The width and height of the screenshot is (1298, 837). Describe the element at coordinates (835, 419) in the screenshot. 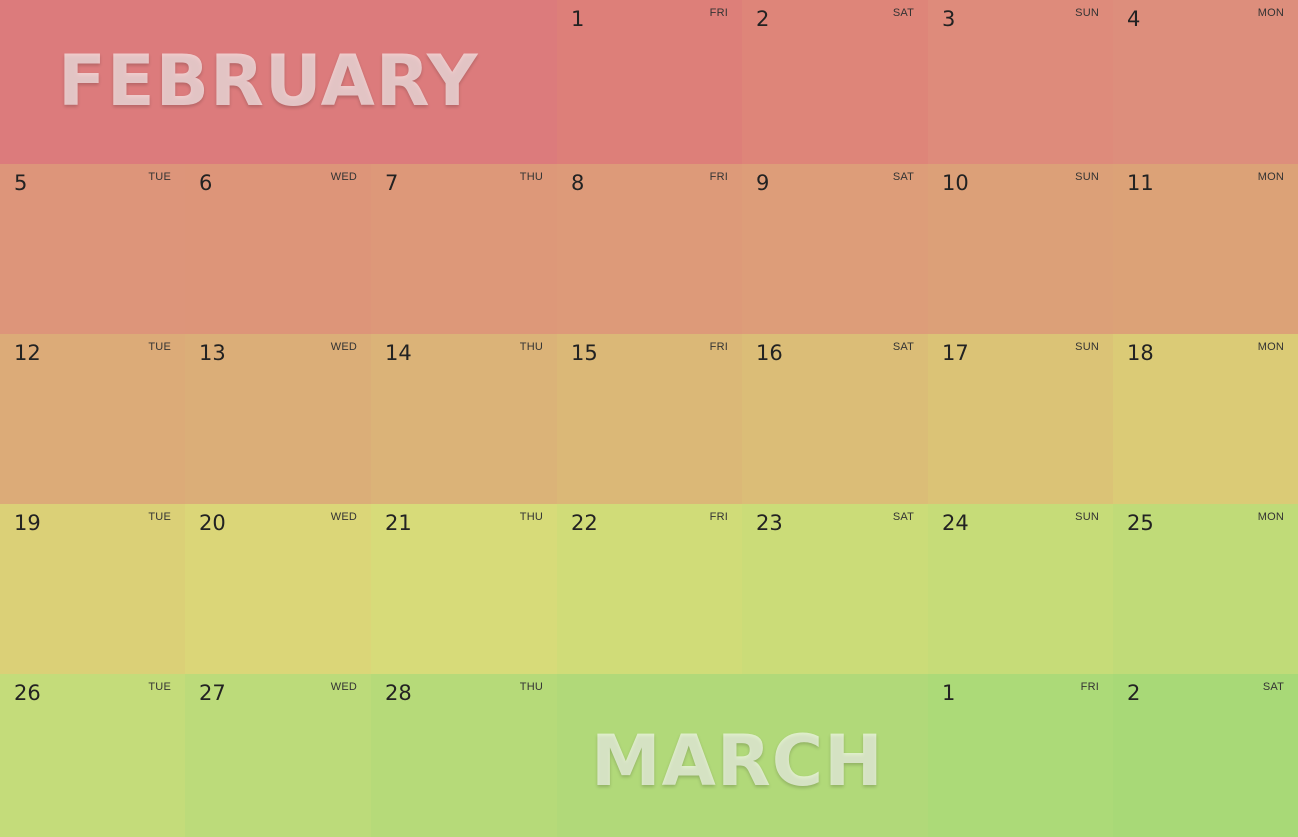

I see `day-cell: 16 SAT` at that location.